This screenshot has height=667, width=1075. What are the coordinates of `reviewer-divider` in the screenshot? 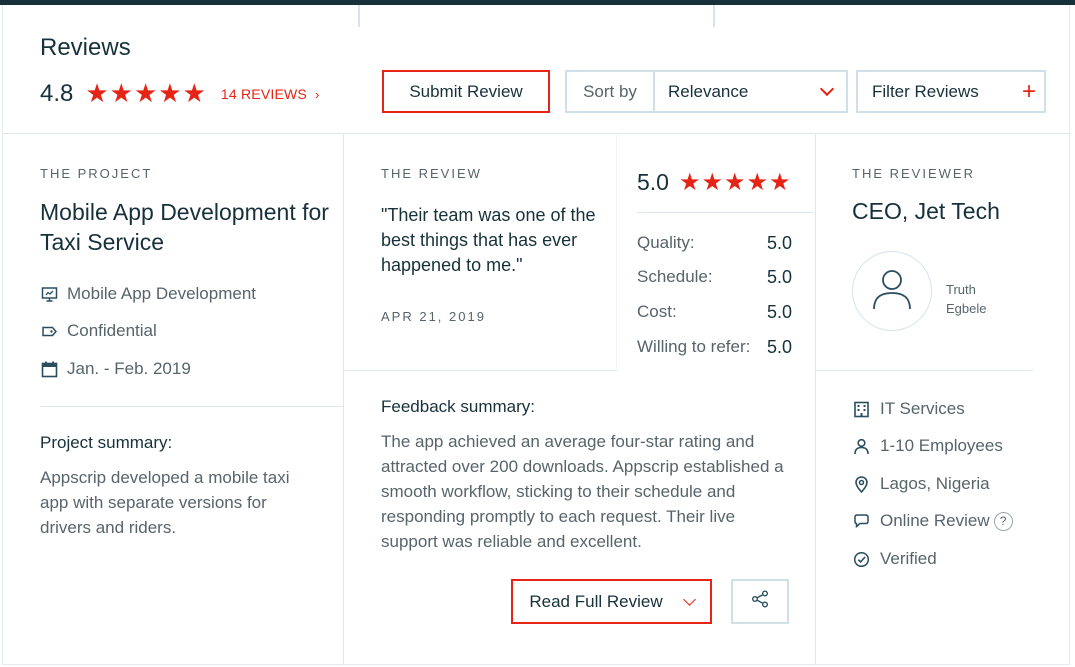 It's located at (924, 370).